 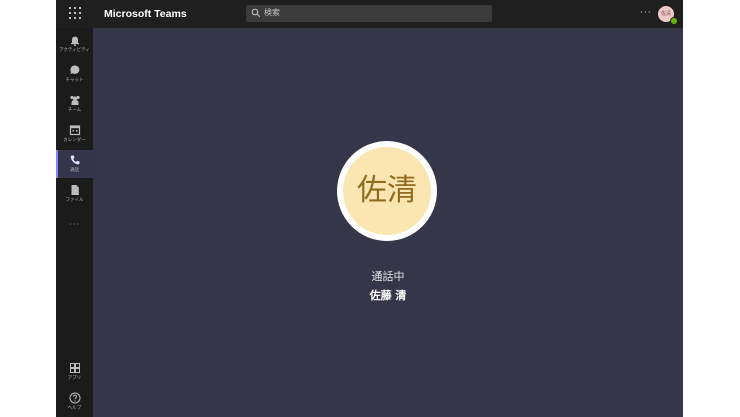 I want to click on chat-icon, so click(x=74, y=70).